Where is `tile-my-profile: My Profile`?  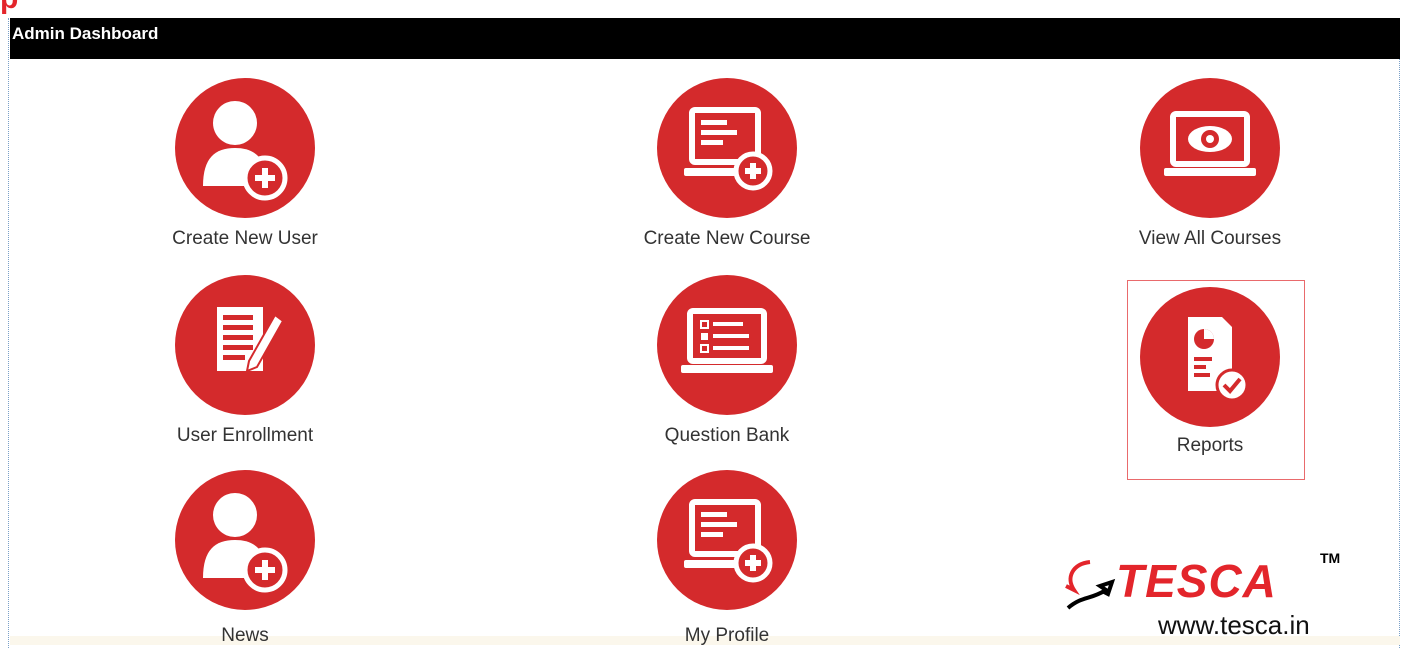
tile-my-profile: My Profile is located at coordinates (727, 567).